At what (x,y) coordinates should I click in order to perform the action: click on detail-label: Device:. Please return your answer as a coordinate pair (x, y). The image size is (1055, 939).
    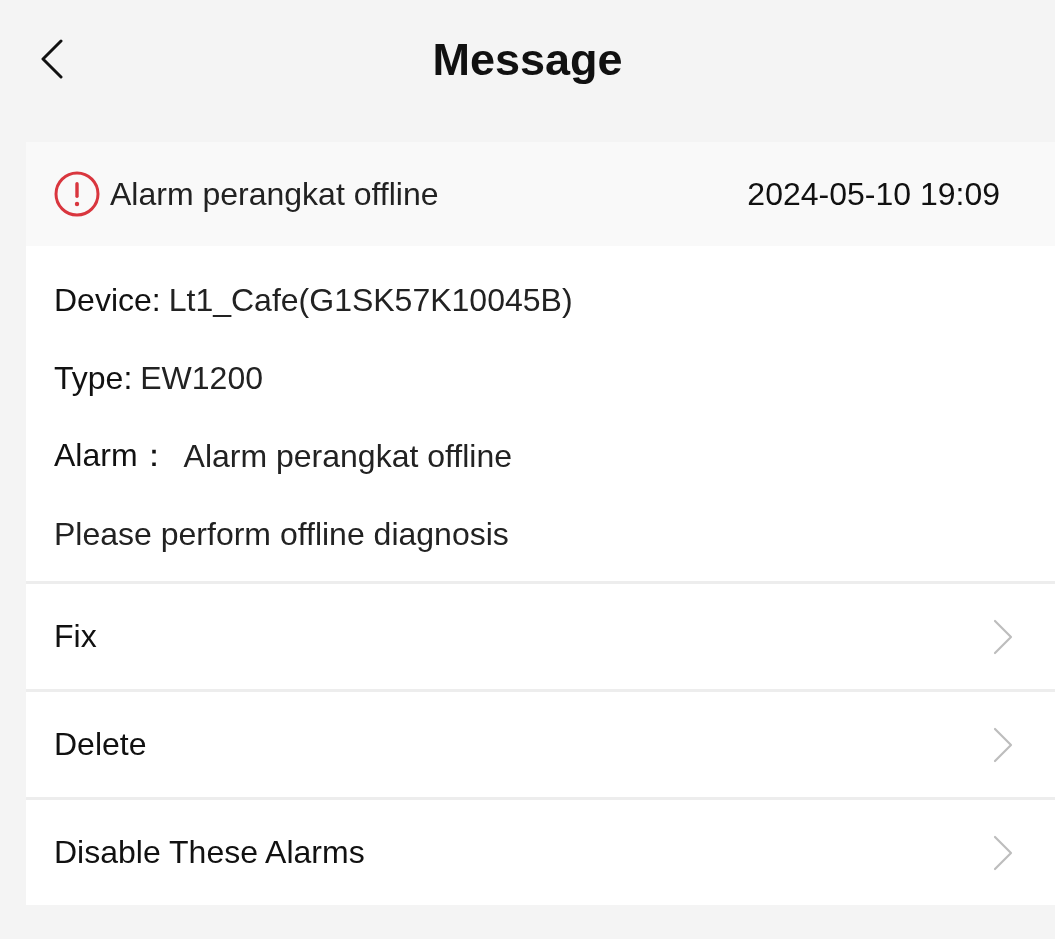
    Looking at the image, I should click on (107, 300).